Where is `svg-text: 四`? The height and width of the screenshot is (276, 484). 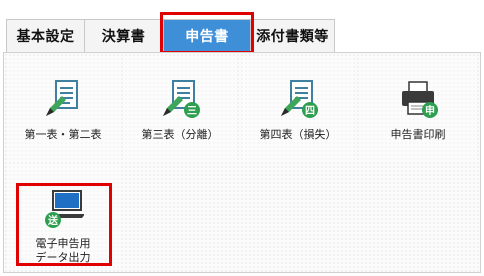
svg-text: 四 is located at coordinates (310, 111).